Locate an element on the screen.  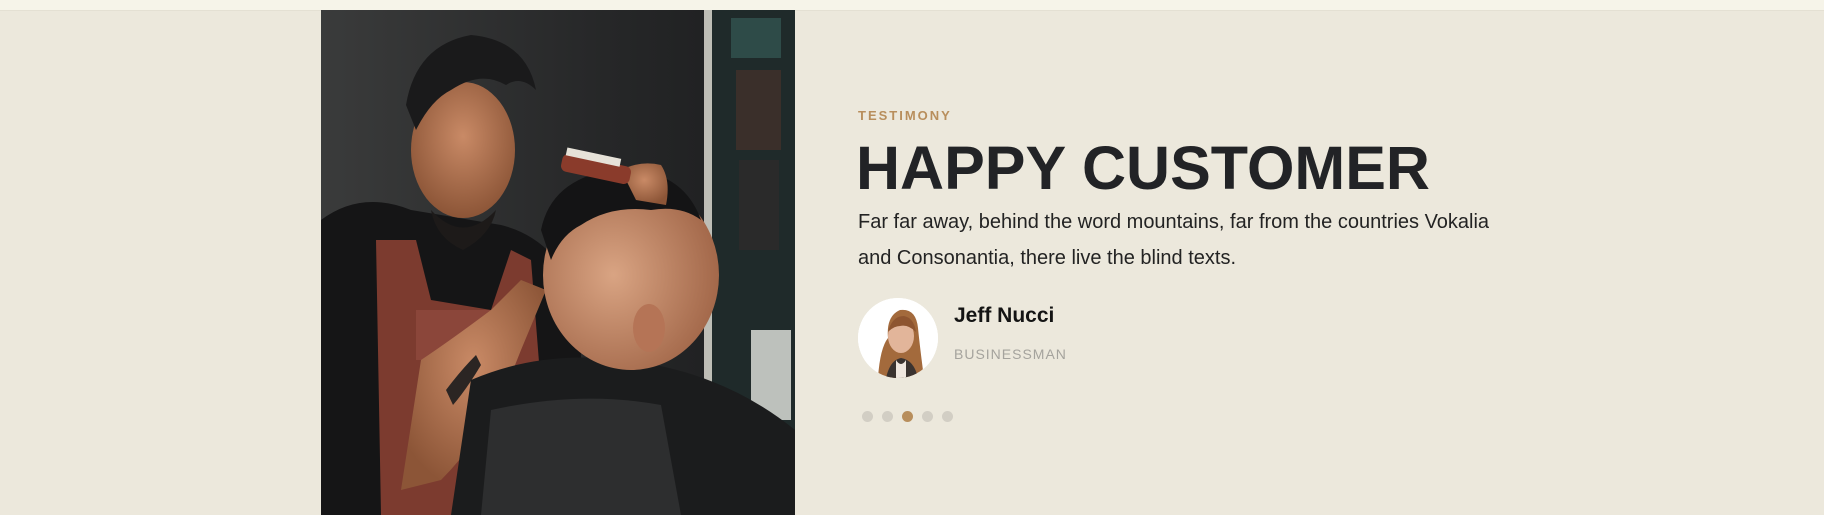
testimonial-author: Jeff Nucci BUSINESSMAN is located at coordinates (1218, 338).